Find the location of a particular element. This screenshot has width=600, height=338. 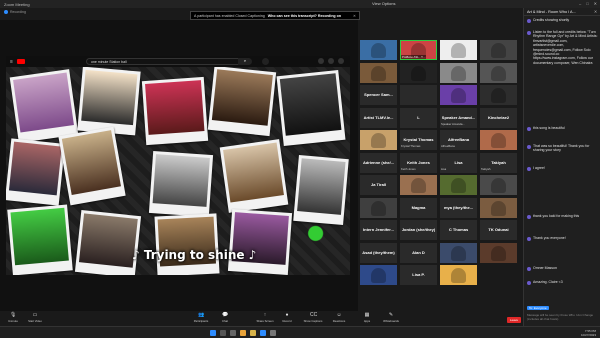

toolbar-button: 💬 Chat is located at coordinates (225, 318).